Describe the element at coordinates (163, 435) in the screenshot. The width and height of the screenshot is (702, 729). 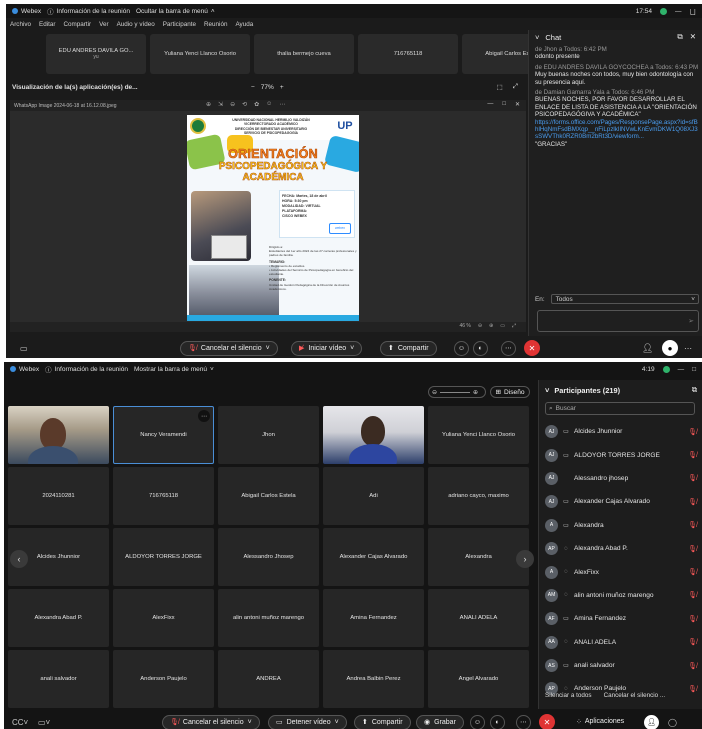
I see `video-tile-active-speaker: Nancy Veramendi ⋯` at that location.